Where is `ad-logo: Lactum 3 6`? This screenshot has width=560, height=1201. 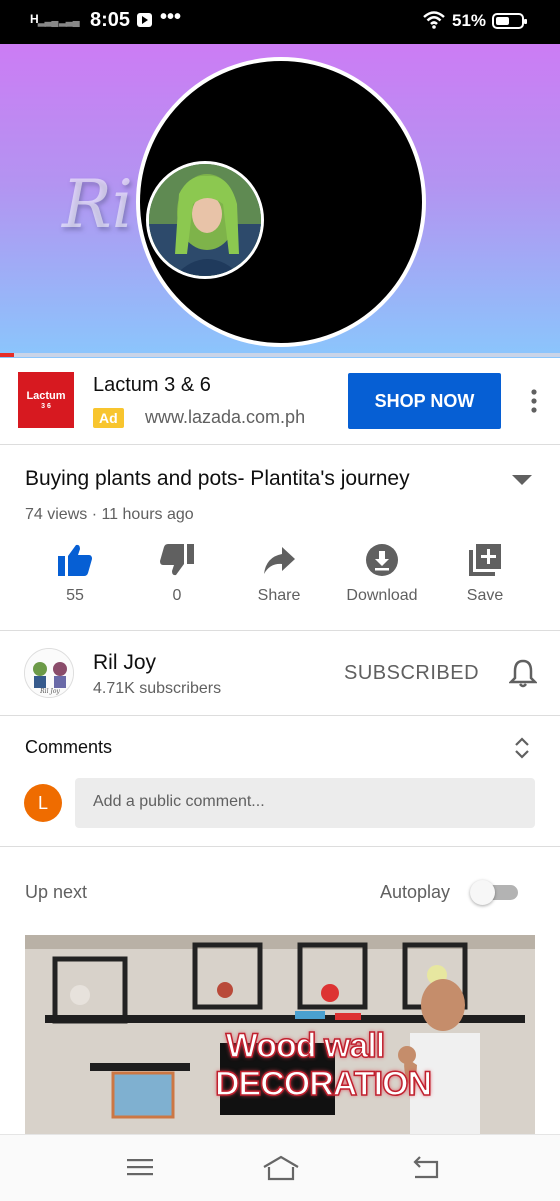
ad-logo: Lactum 3 6 is located at coordinates (46, 400).